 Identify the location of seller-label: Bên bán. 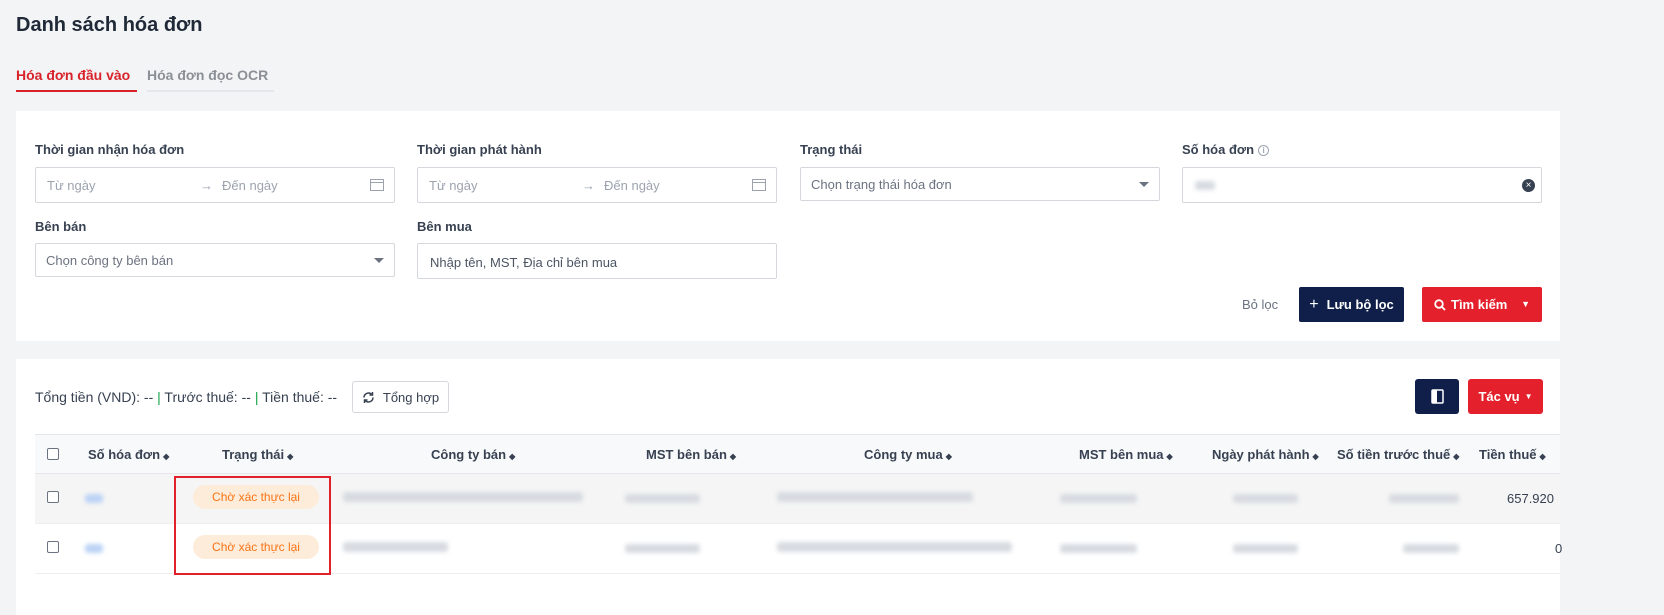
(61, 226).